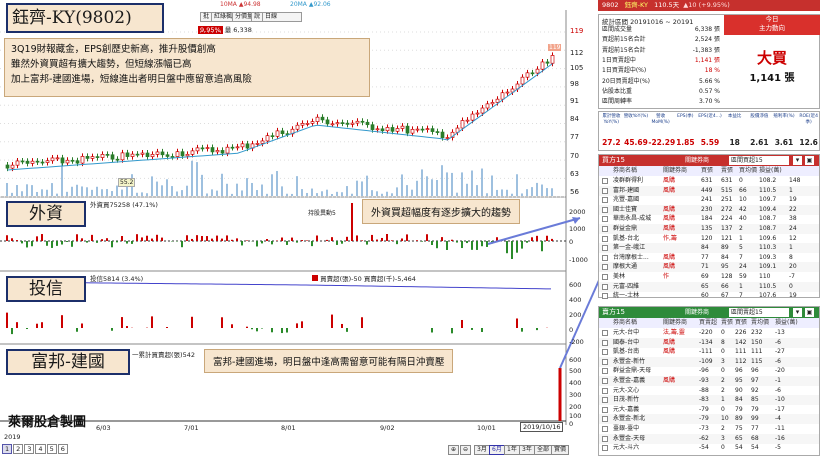  What do you see at coordinates (560, 450) in the screenshot?
I see `range-button: 實價` at bounding box center [560, 450].